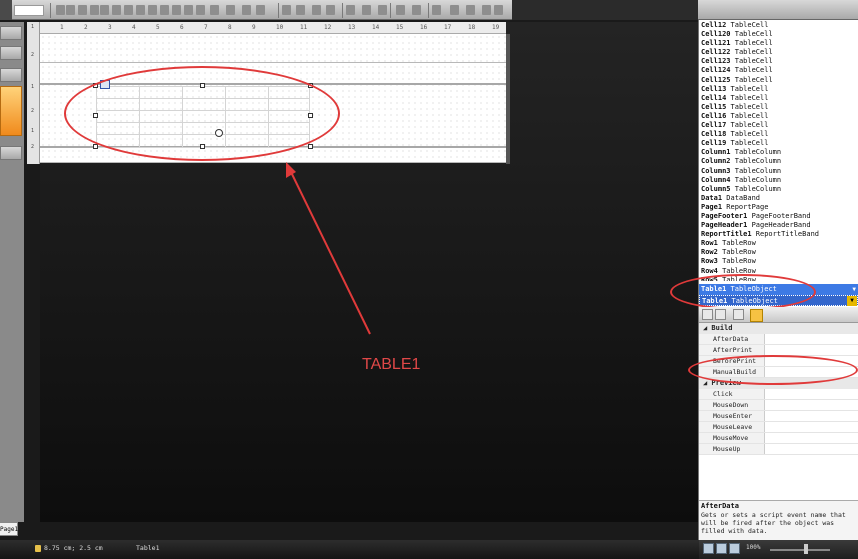 Image resolution: width=858 pixels, height=559 pixels. I want to click on categorized-icon, so click(707, 314).